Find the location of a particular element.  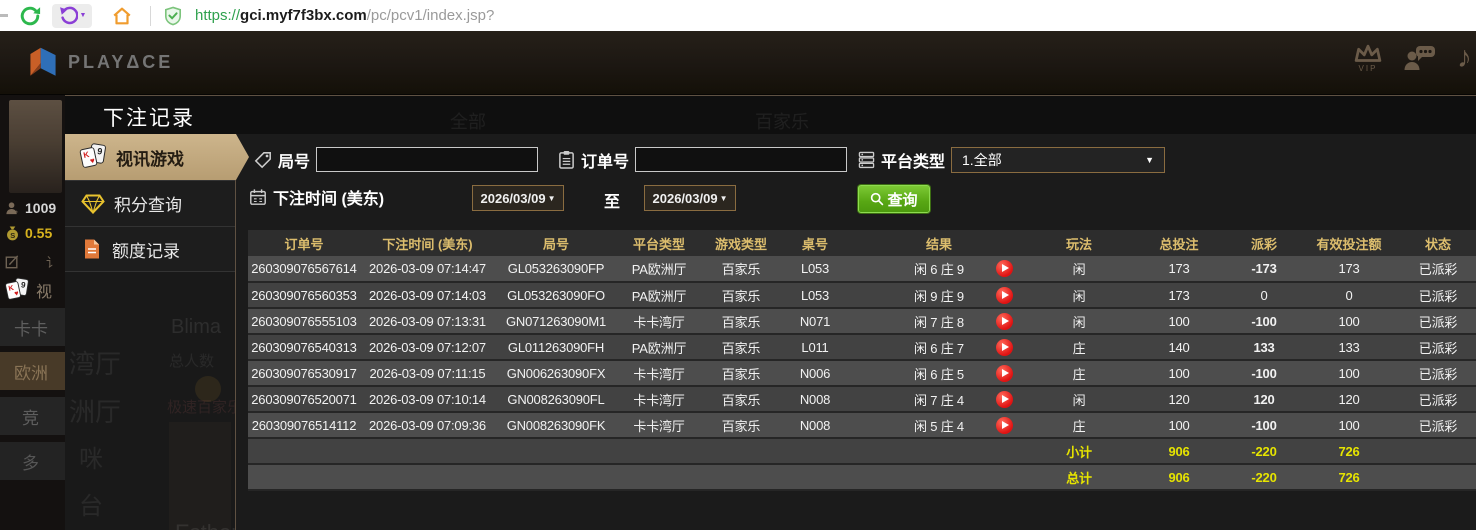

col-game: 游戏类型 is located at coordinates (741, 243).